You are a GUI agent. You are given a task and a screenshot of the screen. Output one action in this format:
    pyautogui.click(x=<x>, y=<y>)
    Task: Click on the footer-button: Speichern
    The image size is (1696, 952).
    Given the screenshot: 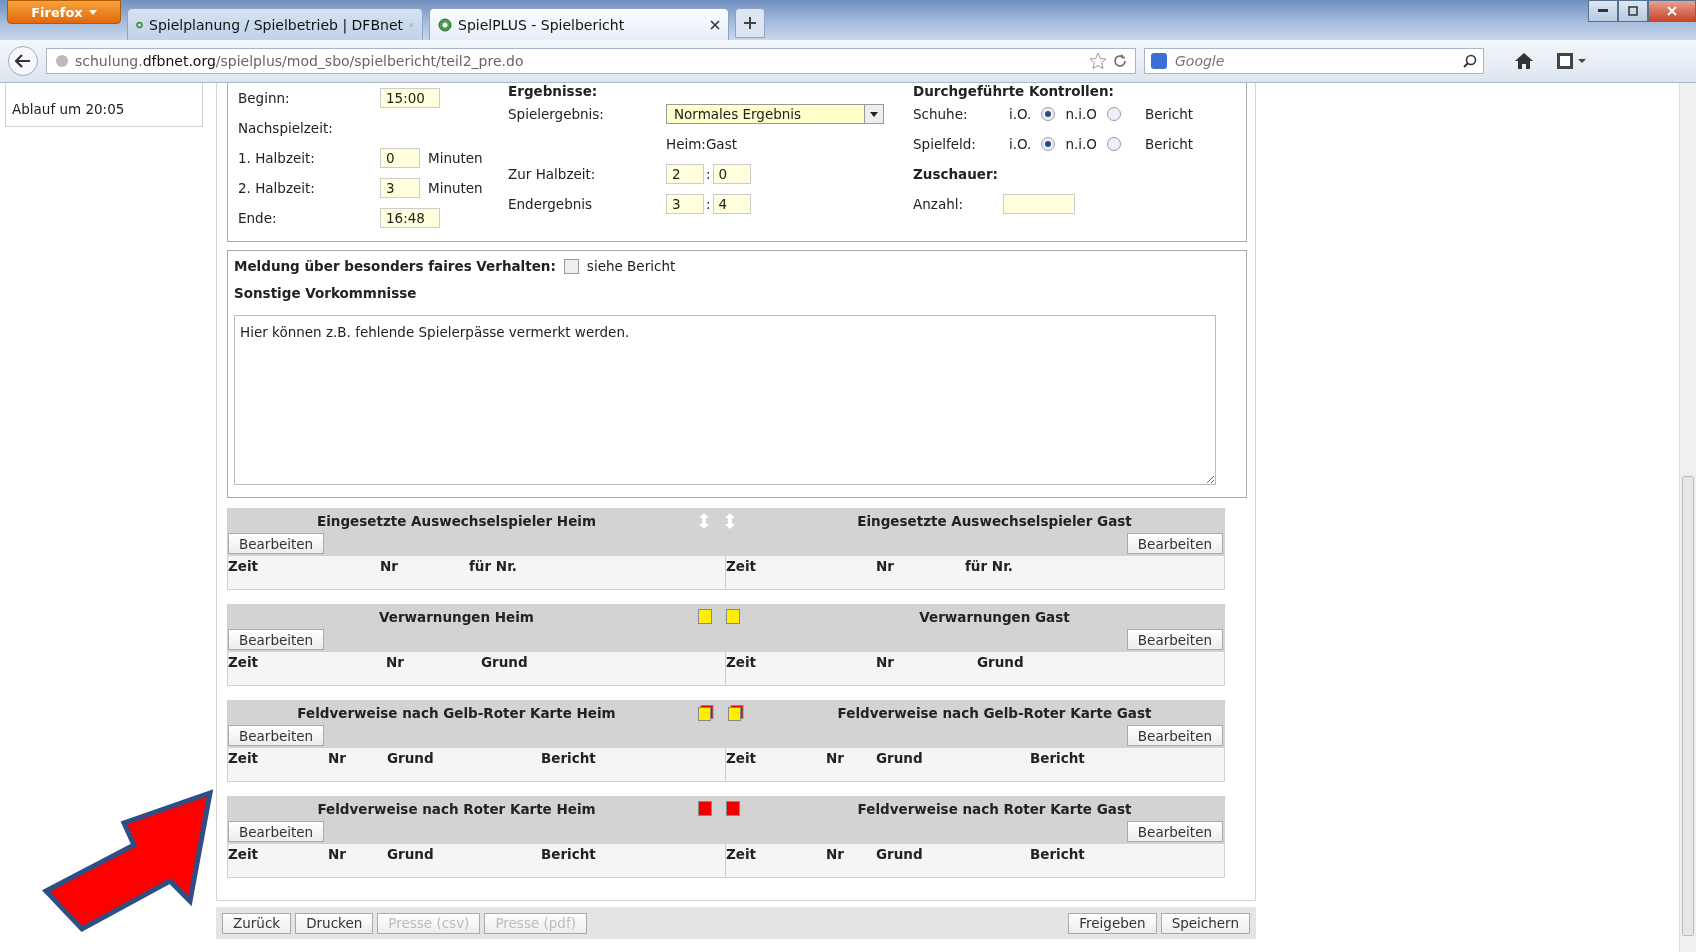 What is the action you would take?
    pyautogui.click(x=1205, y=923)
    